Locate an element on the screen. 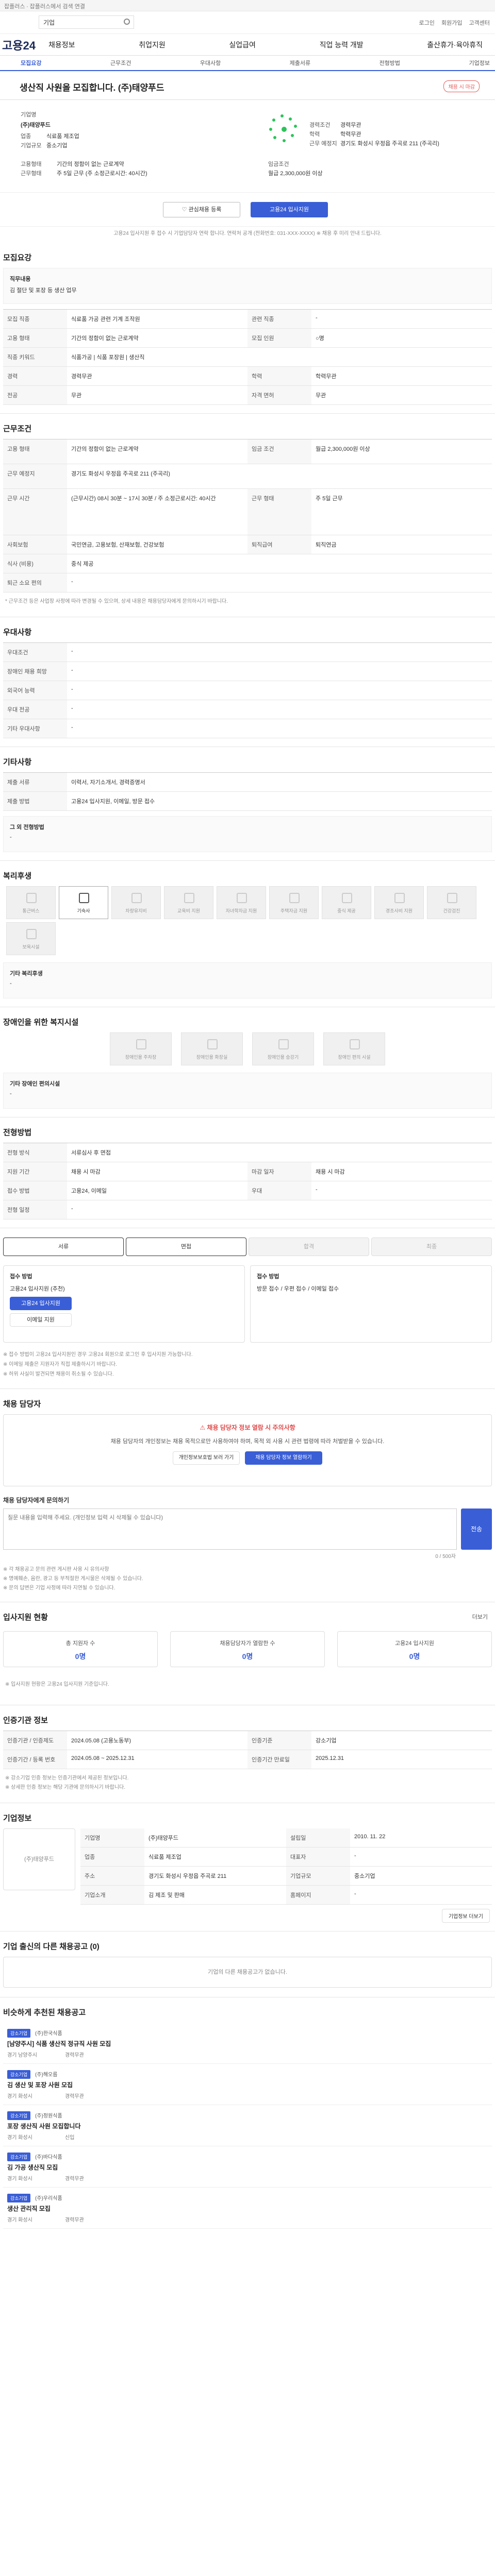  tab-process: 전형방법 is located at coordinates (390, 63).